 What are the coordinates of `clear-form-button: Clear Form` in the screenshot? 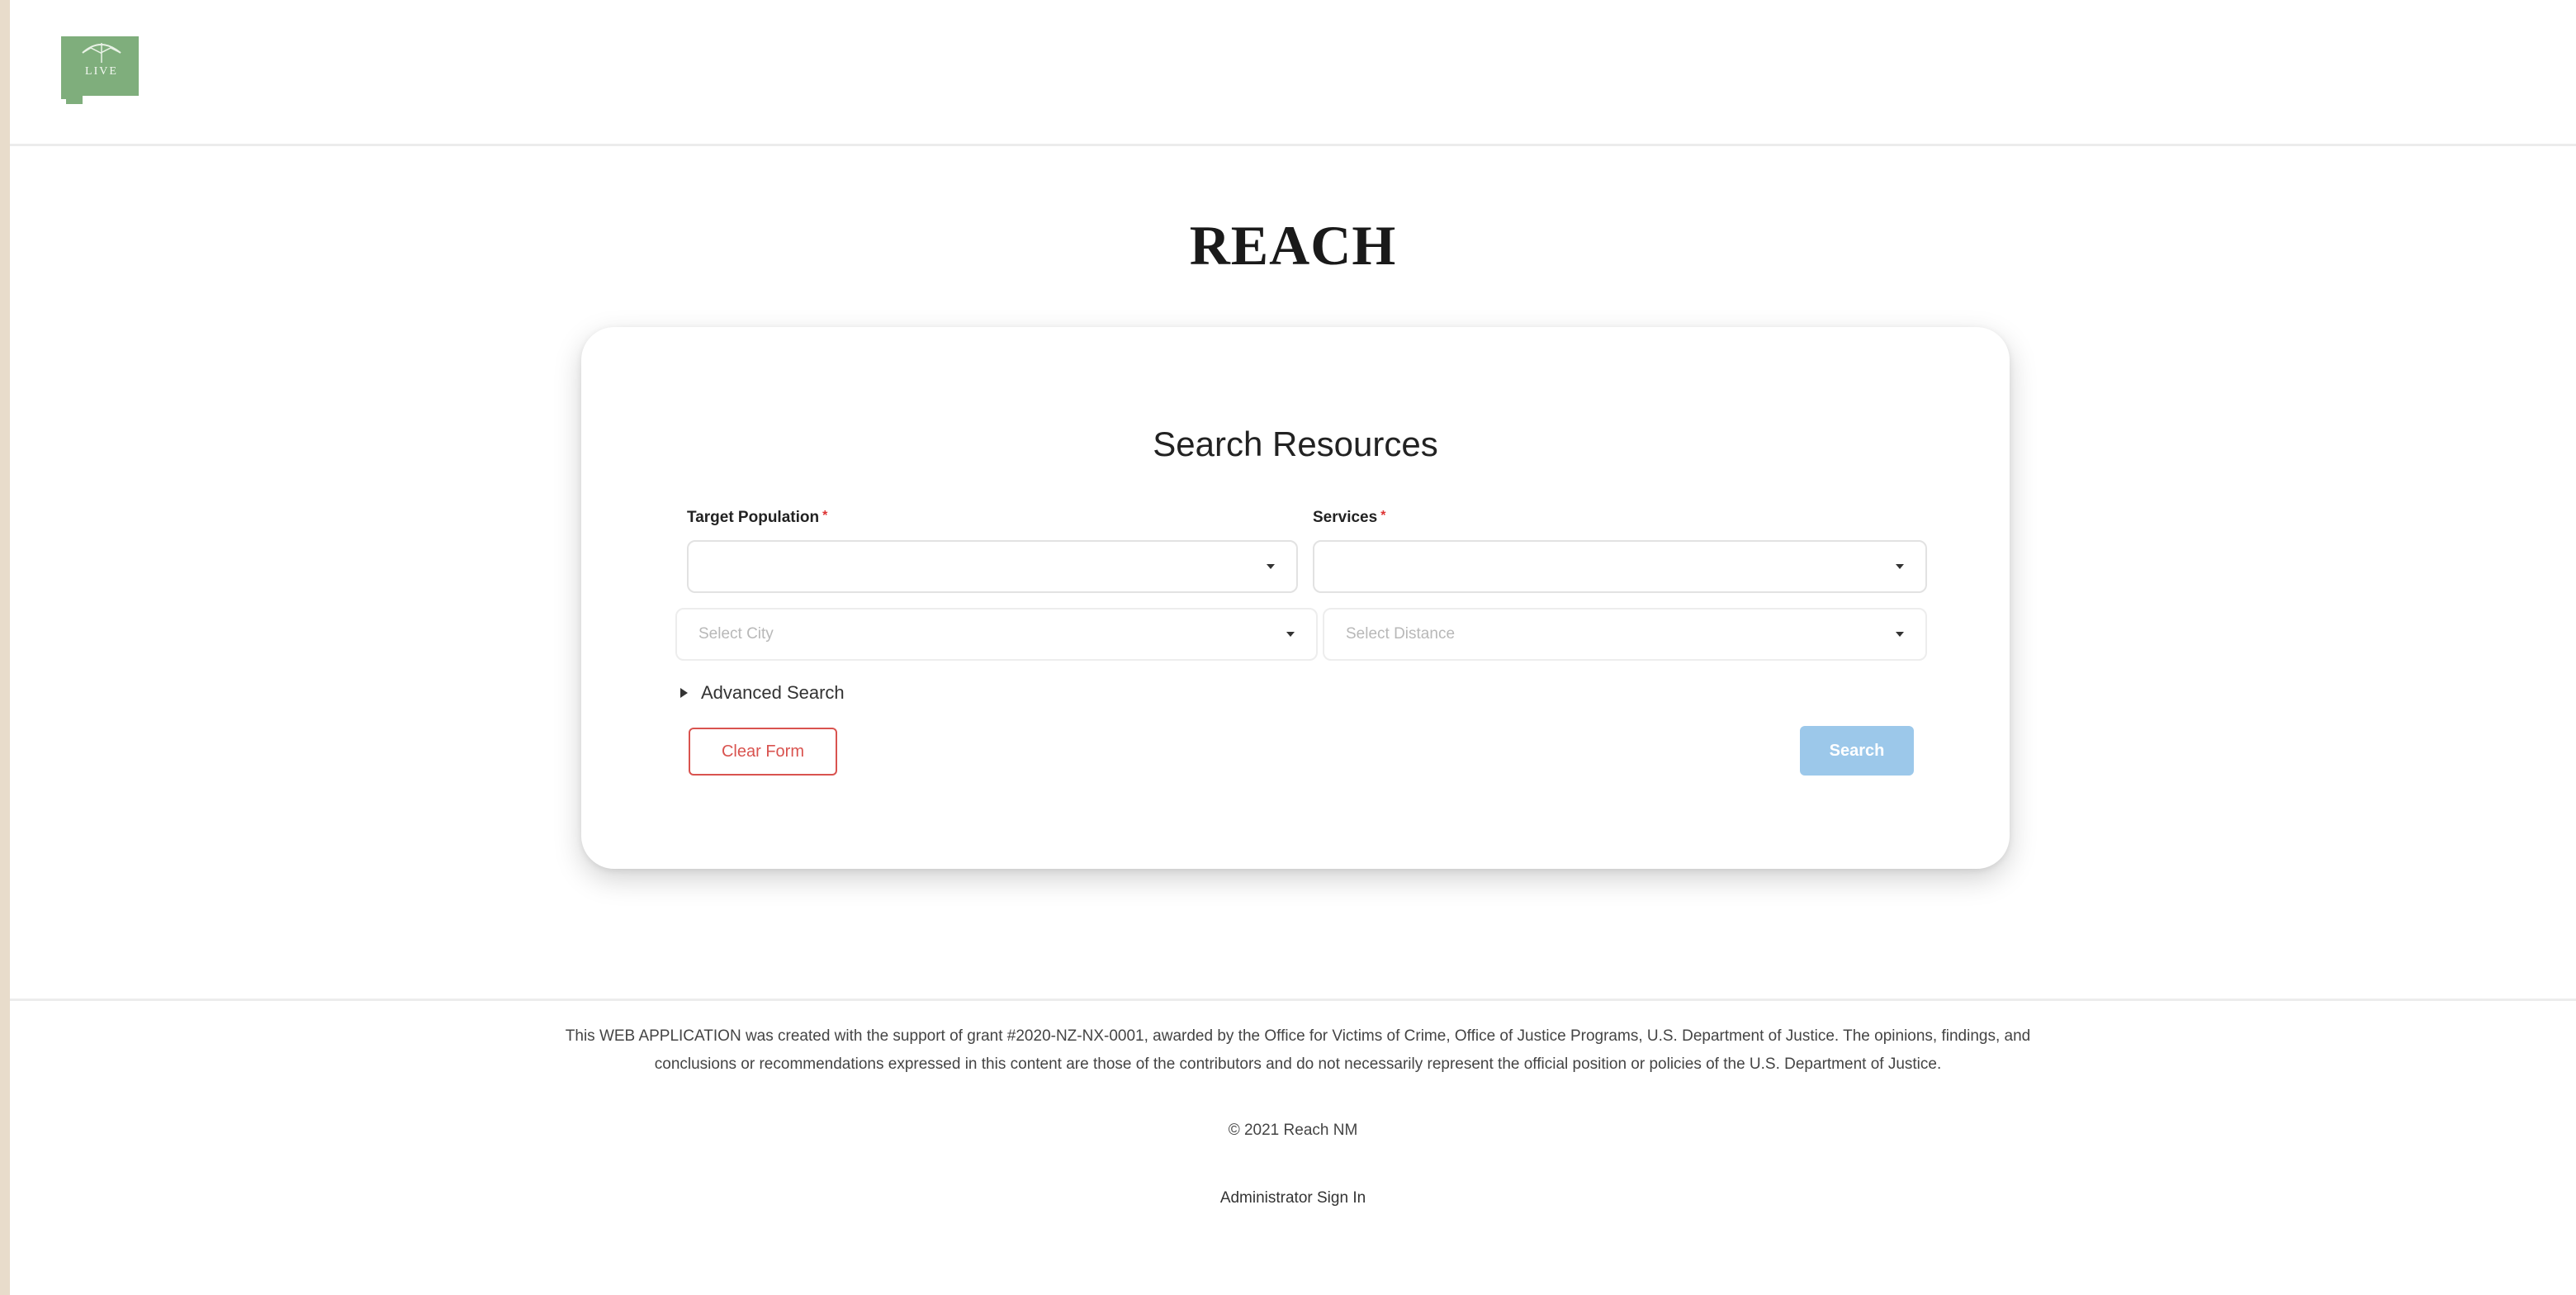 It's located at (763, 752).